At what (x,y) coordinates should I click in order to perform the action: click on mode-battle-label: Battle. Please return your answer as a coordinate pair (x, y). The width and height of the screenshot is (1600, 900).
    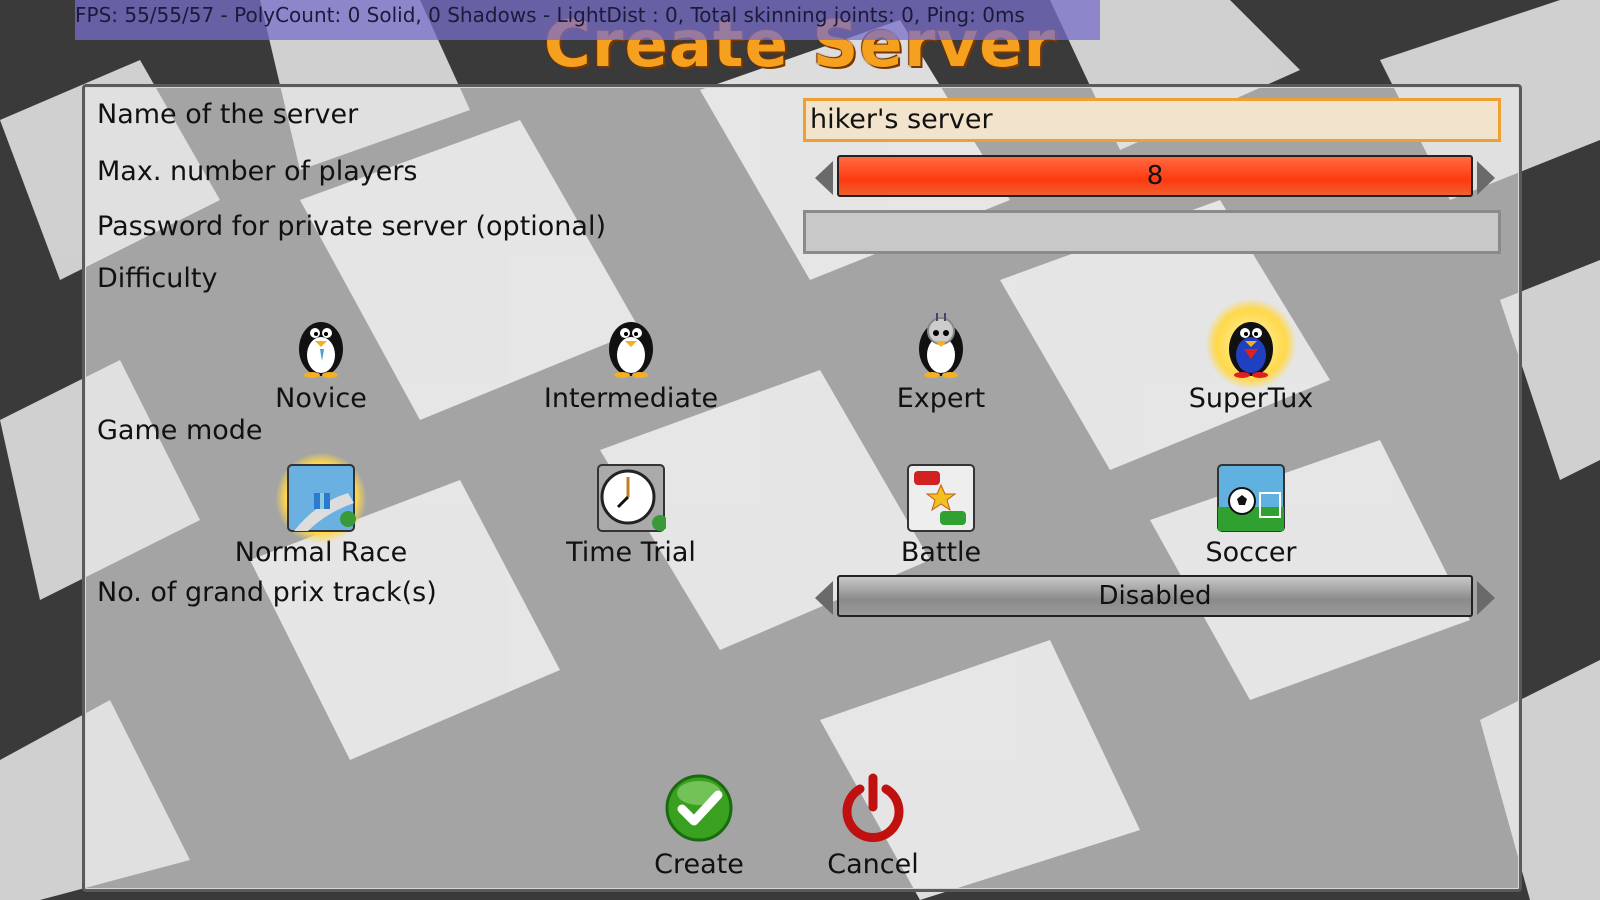
    Looking at the image, I should click on (941, 552).